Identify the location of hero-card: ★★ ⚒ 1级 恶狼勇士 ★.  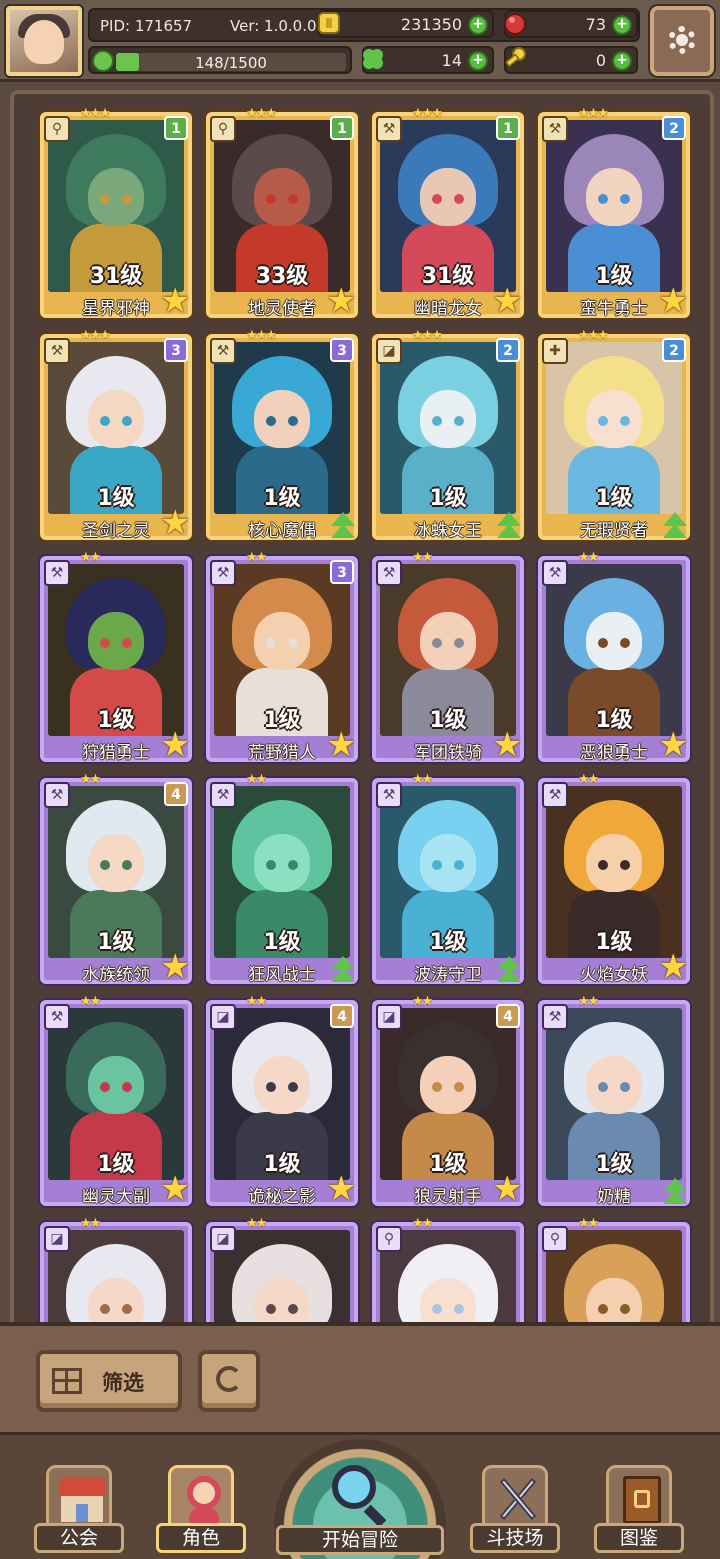
(614, 656).